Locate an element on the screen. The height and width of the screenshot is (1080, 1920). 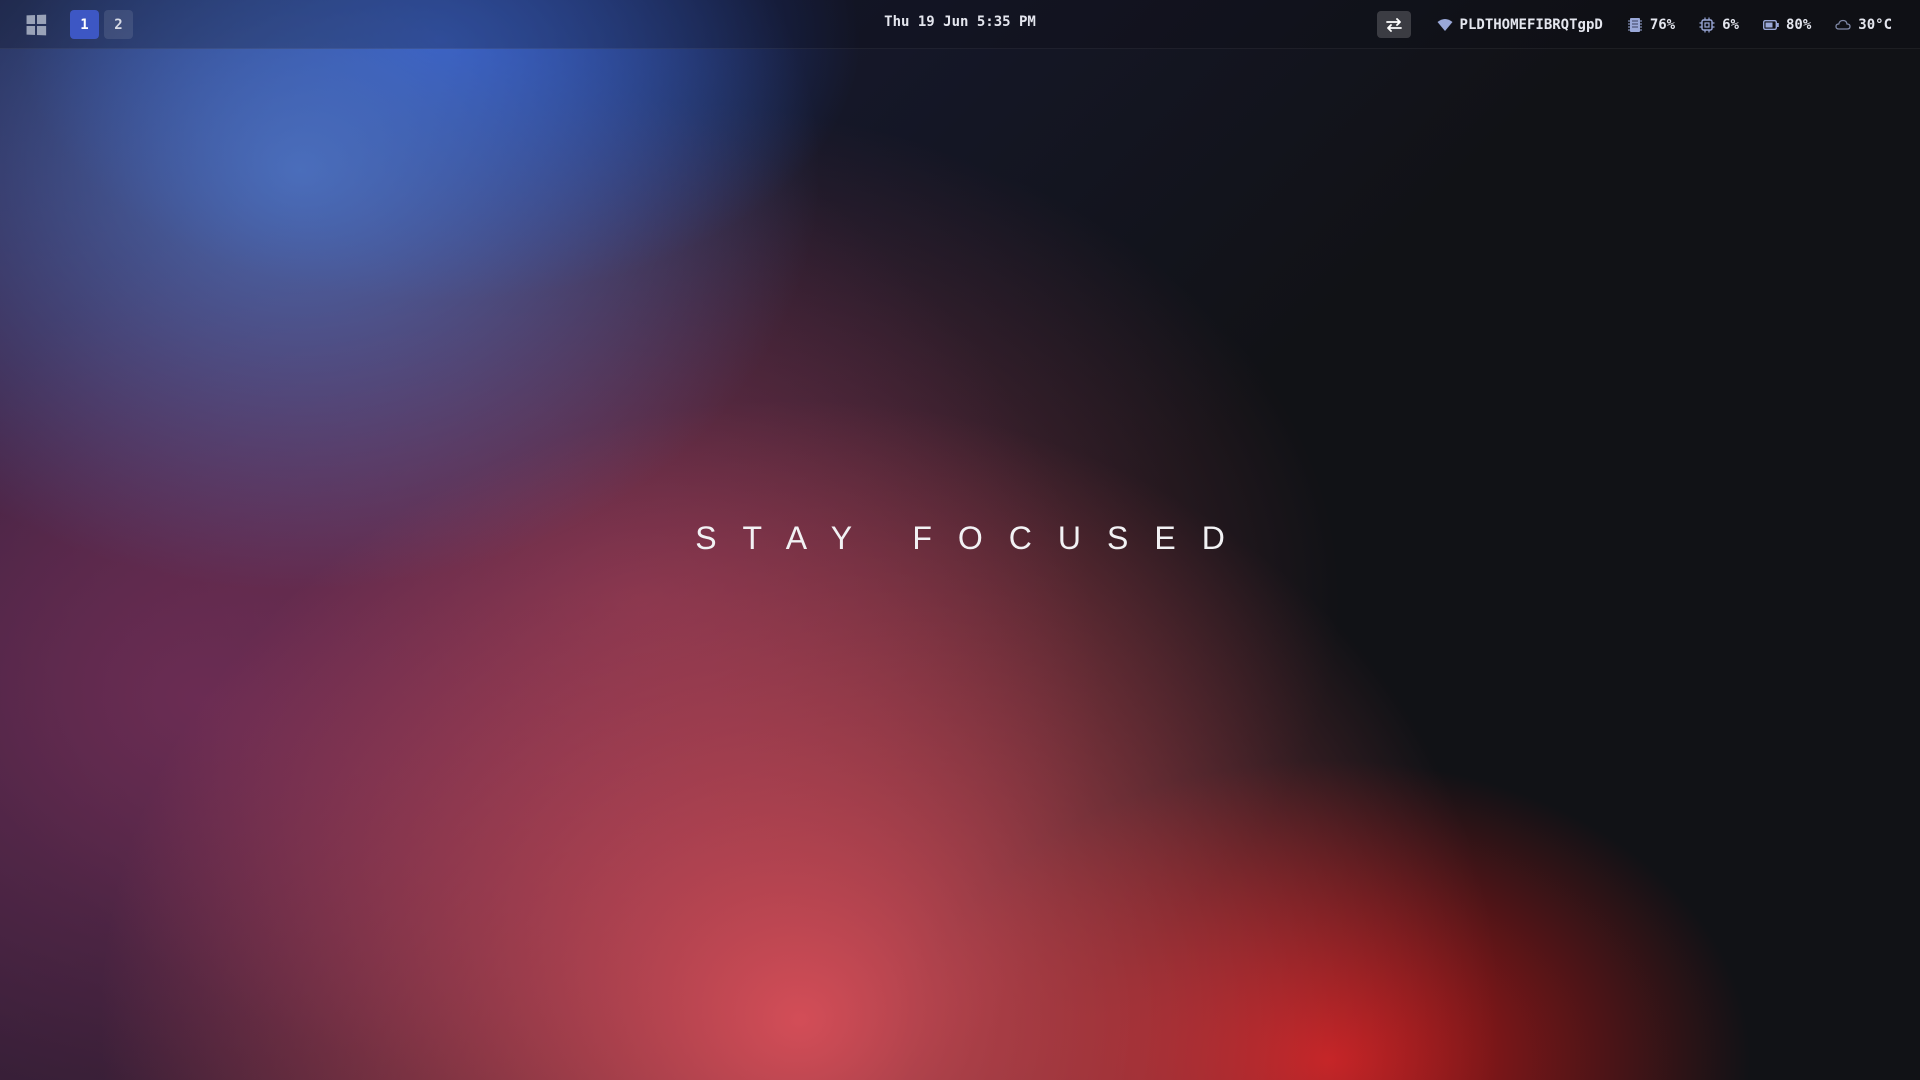
cpu-status: 6% is located at coordinates (1719, 25).